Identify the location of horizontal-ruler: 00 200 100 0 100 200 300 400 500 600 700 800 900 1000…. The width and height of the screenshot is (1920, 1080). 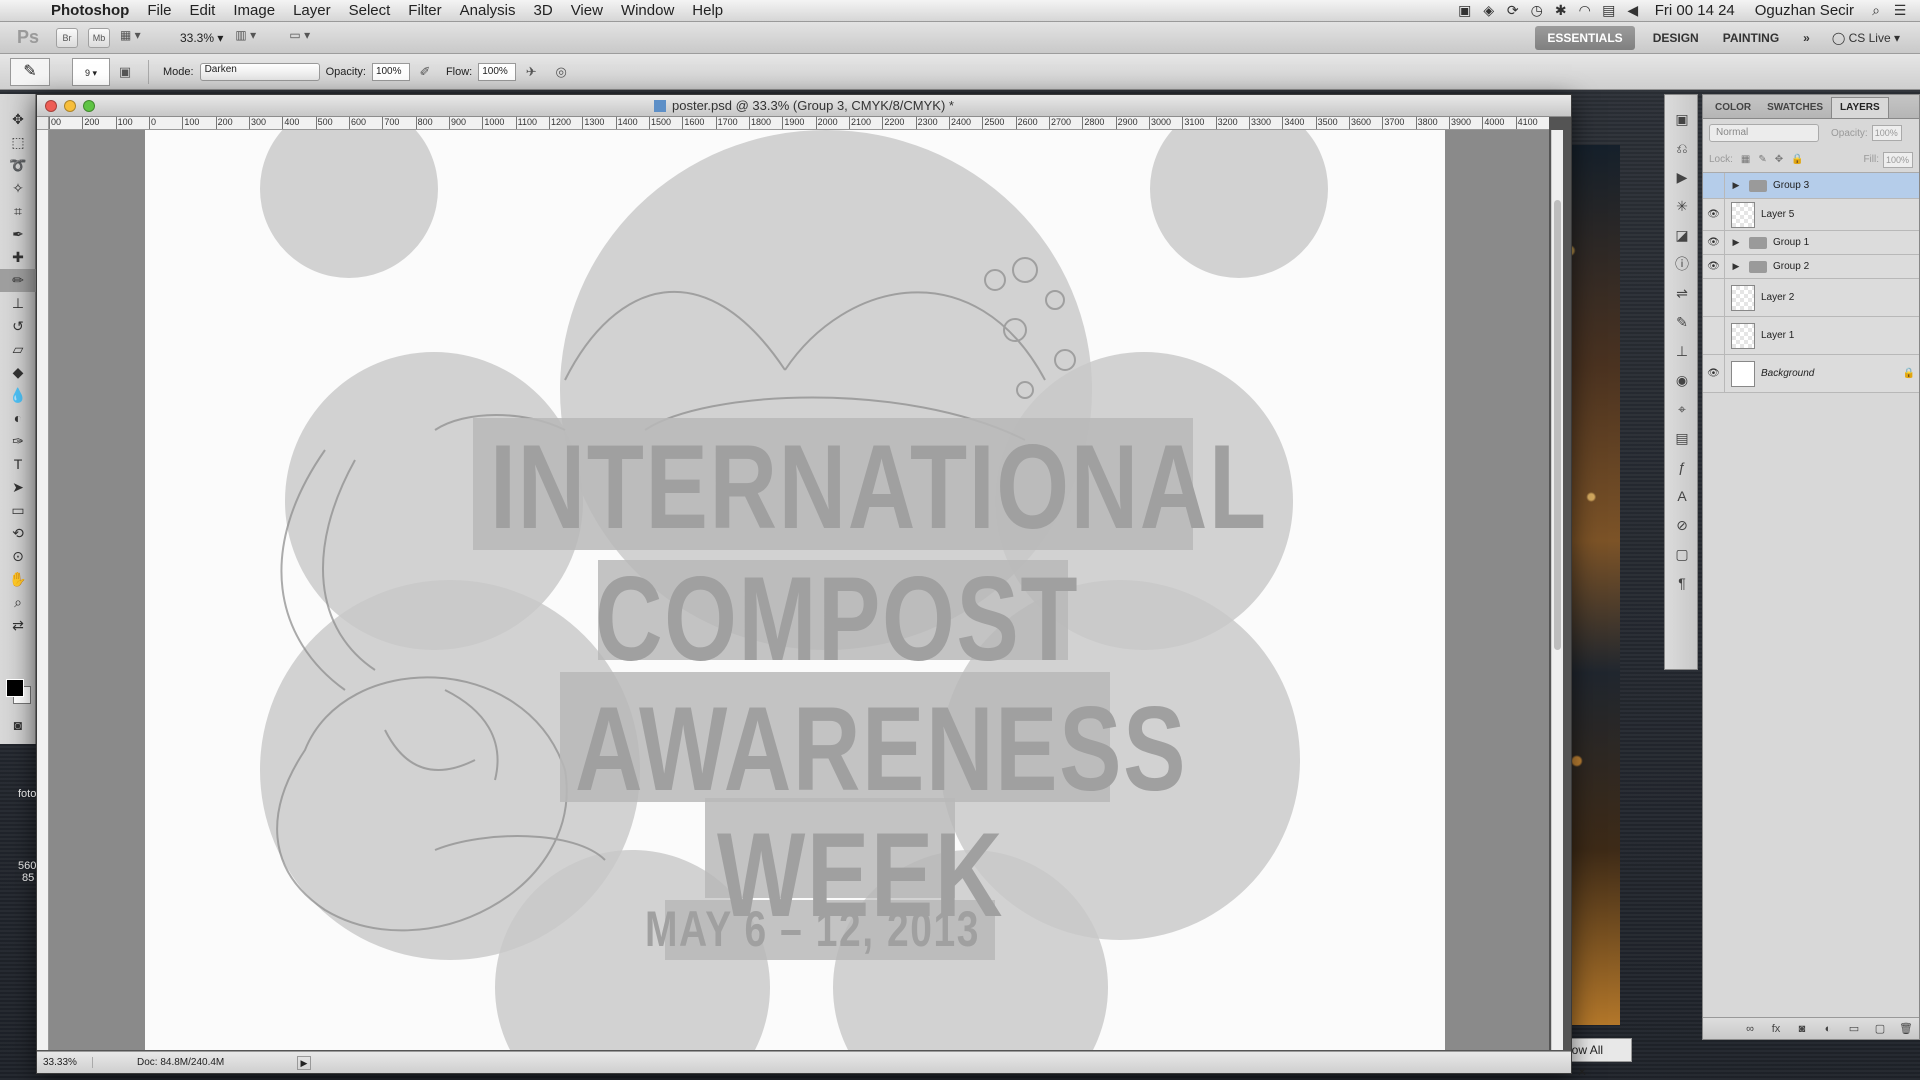
(799, 123).